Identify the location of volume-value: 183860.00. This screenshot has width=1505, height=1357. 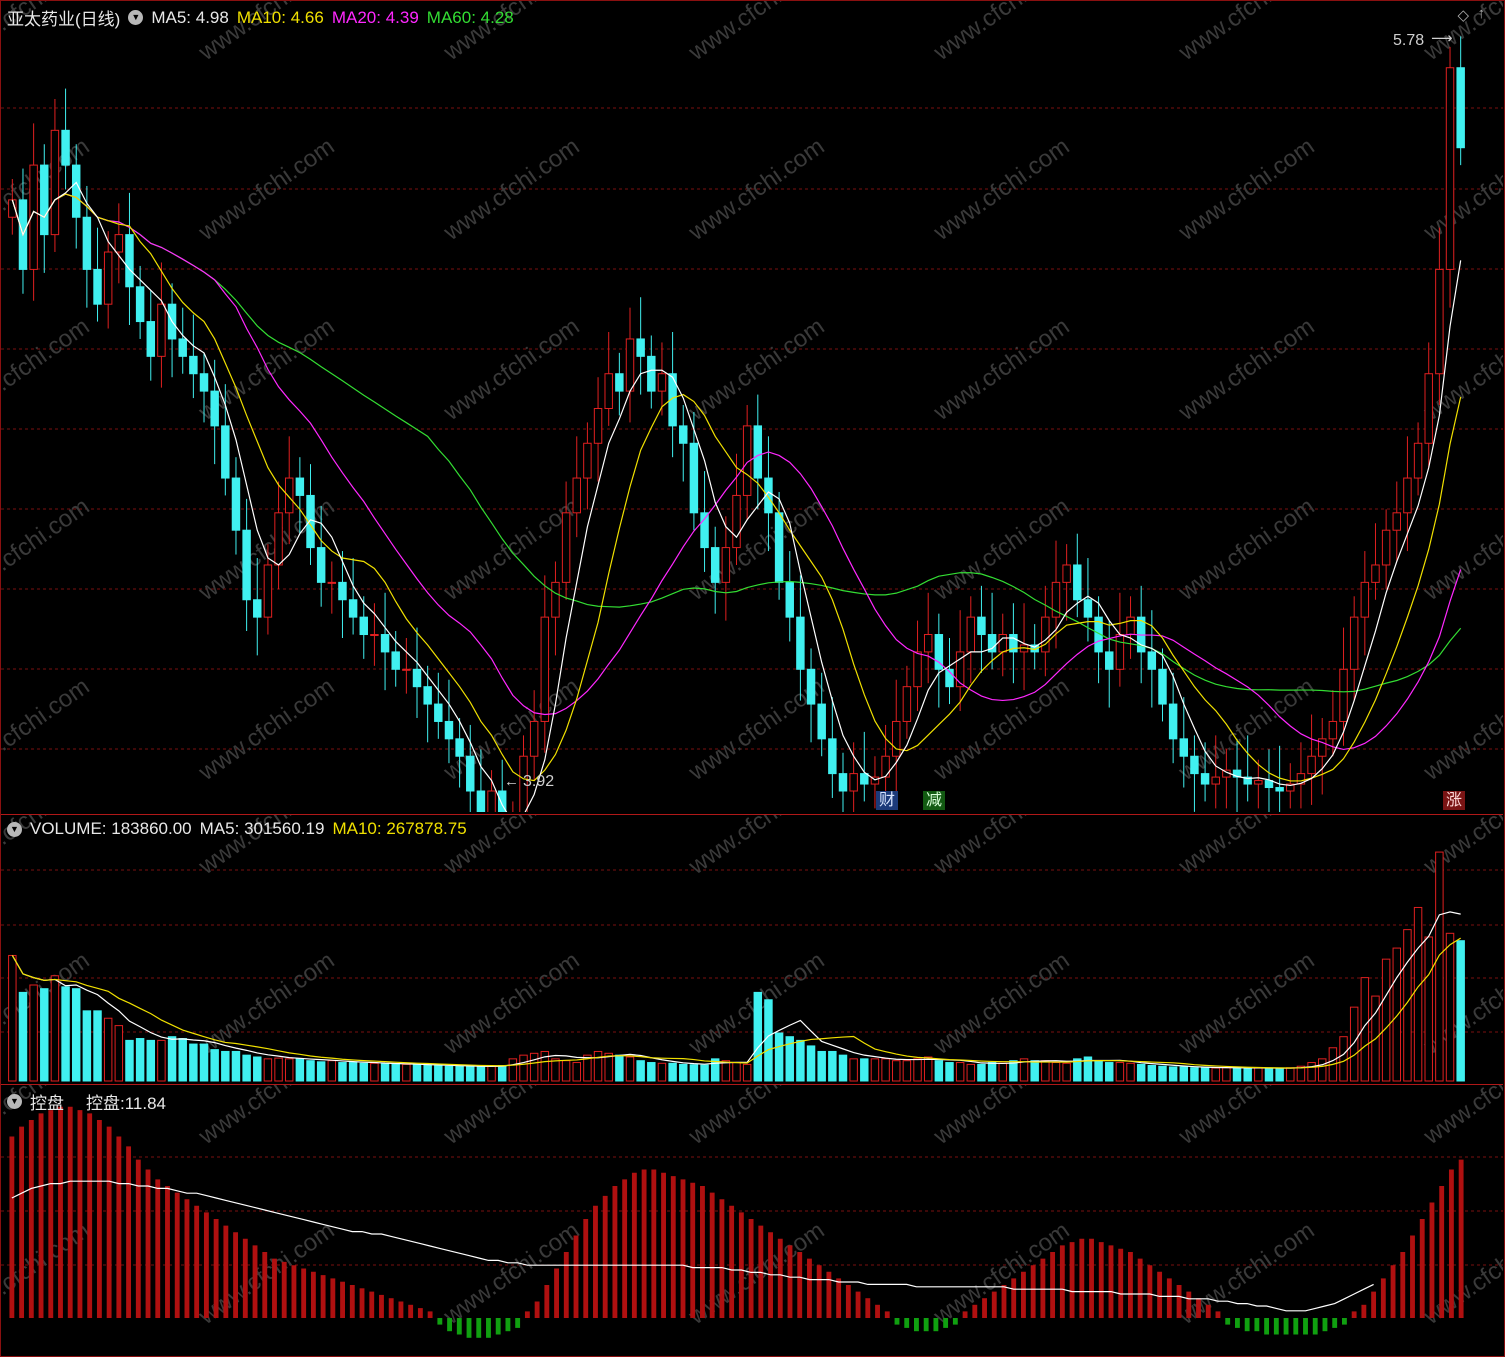
(151, 828).